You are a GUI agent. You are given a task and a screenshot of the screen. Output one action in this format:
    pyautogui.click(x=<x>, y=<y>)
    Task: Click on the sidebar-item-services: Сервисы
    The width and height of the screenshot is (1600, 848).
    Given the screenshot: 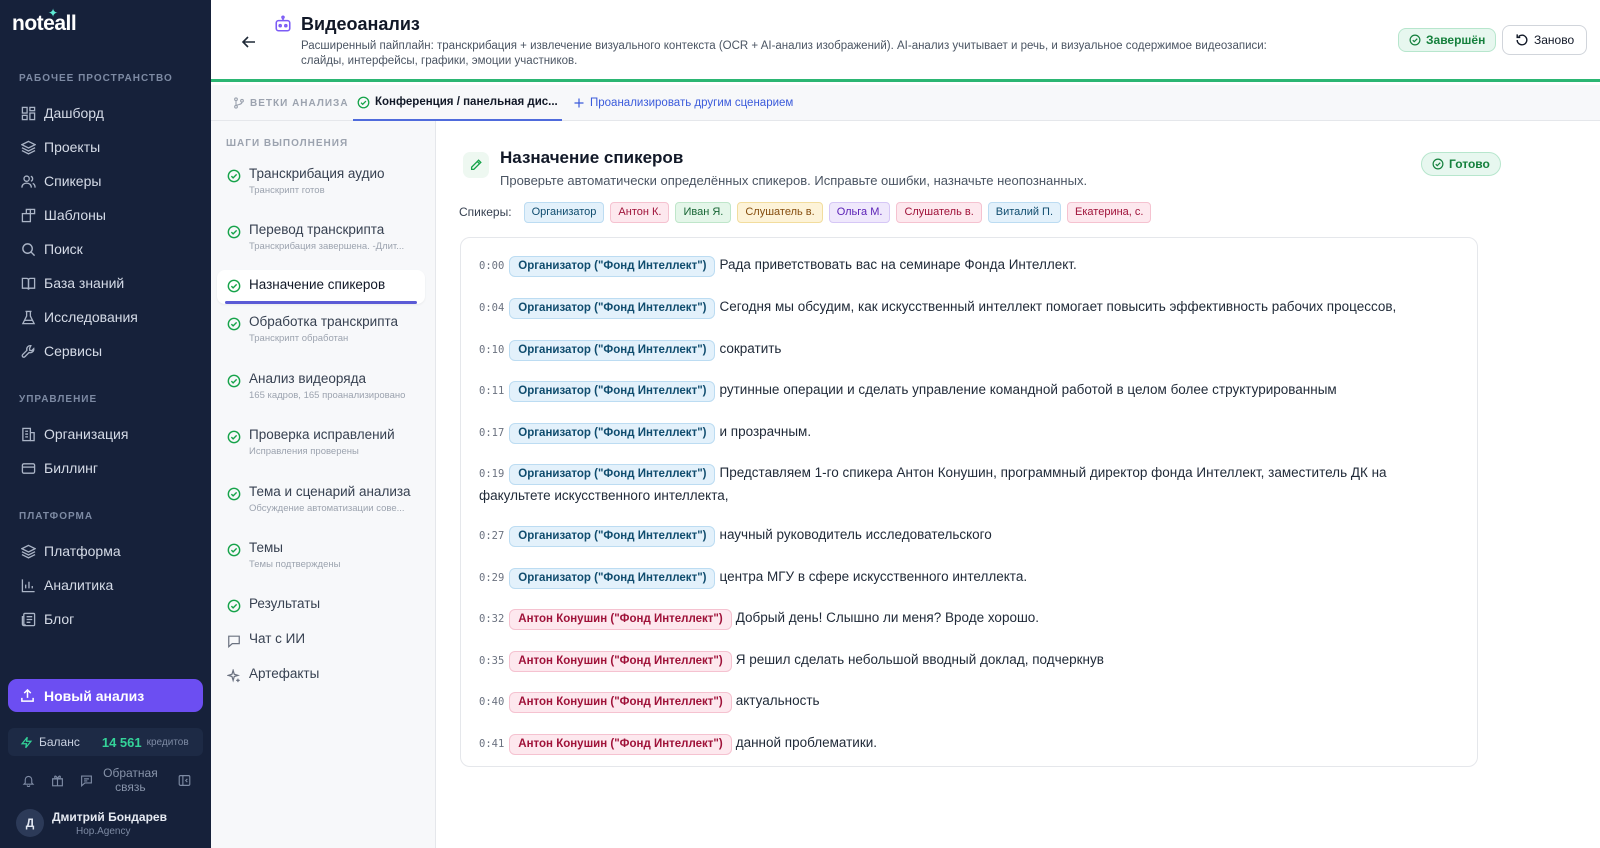 What is the action you would take?
    pyautogui.click(x=105, y=351)
    